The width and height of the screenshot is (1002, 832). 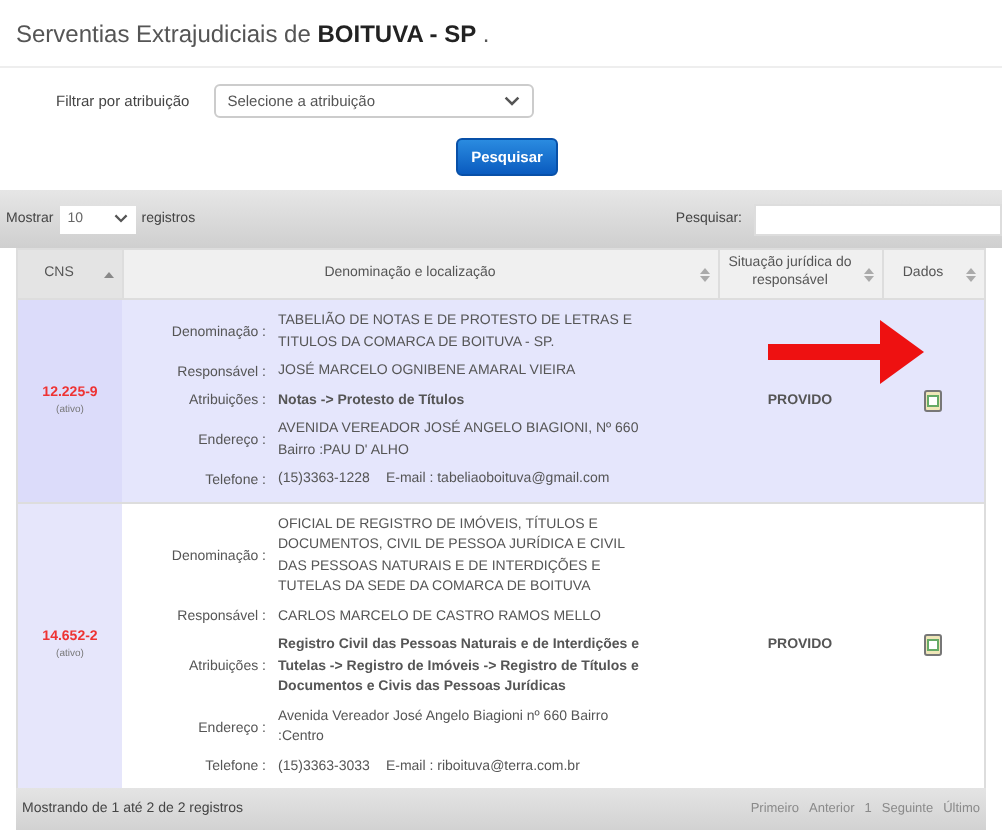 I want to click on search-field, so click(x=878, y=219).